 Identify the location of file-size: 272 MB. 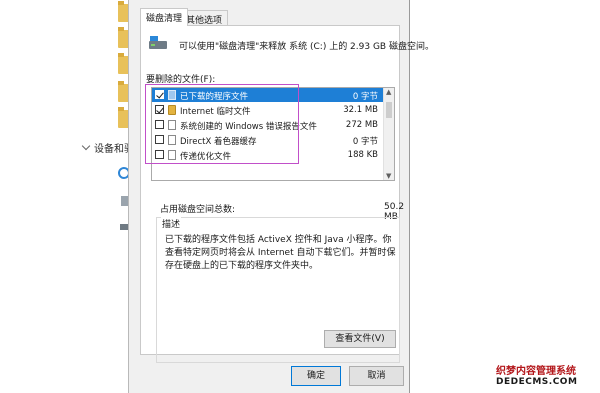
(361, 125).